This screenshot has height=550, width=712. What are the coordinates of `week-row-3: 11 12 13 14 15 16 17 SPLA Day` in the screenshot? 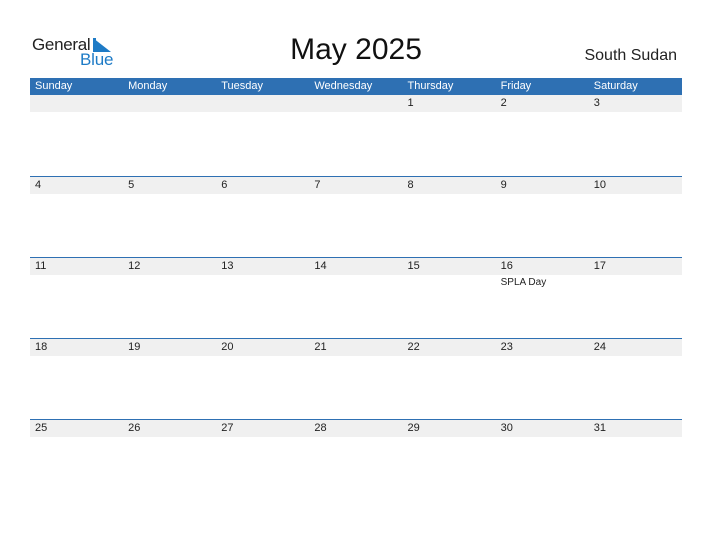 It's located at (356, 297).